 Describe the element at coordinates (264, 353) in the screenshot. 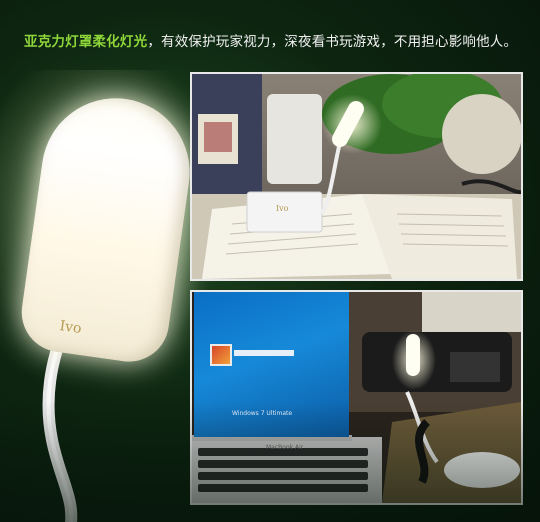

I see `password-field` at that location.